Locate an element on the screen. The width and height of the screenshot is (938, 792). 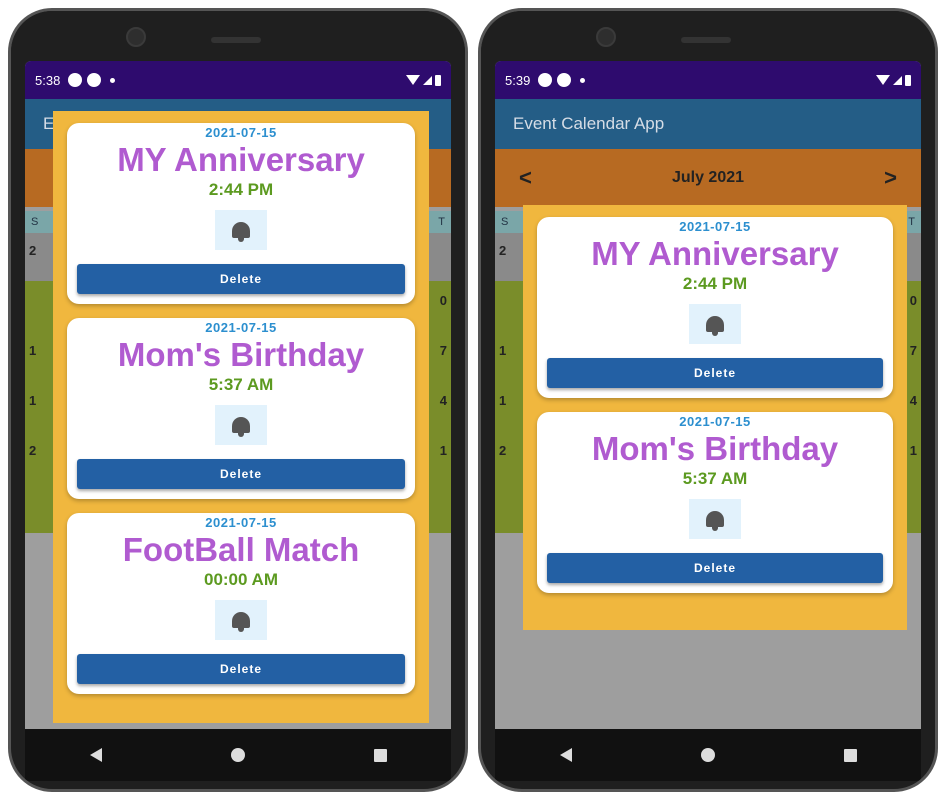
next-month-button: > is located at coordinates (890, 178).